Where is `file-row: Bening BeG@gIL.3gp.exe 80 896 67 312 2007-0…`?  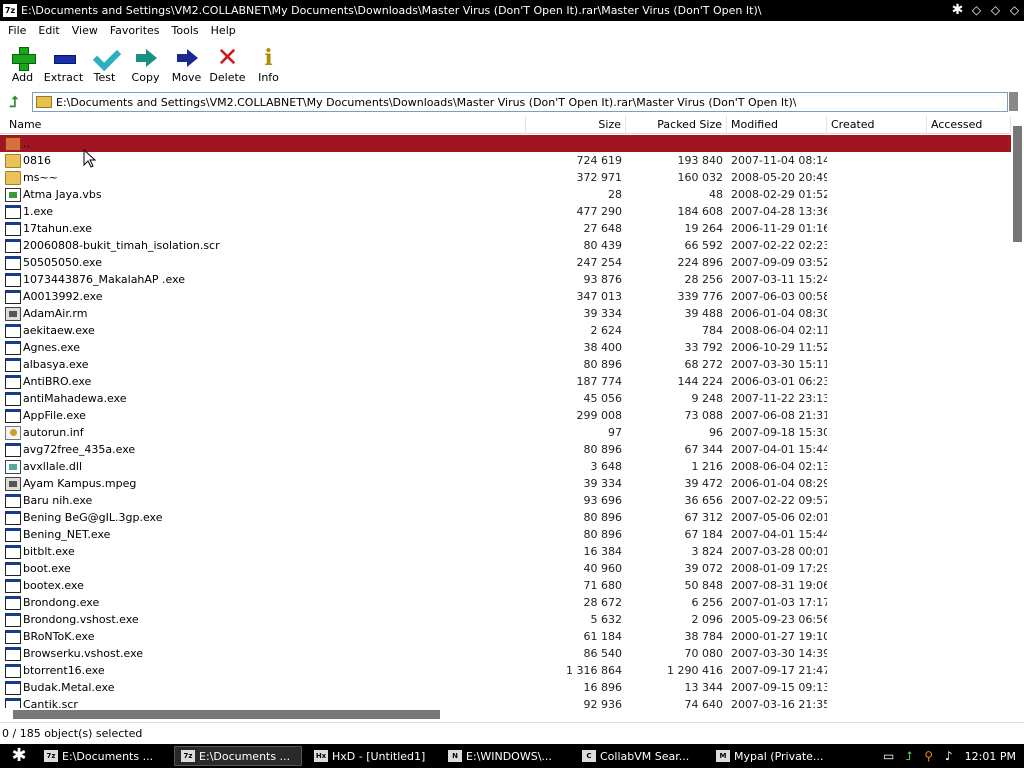
file-row: Bening BeG@gIL.3gp.exe 80 896 67 312 2007-0… is located at coordinates (505, 517).